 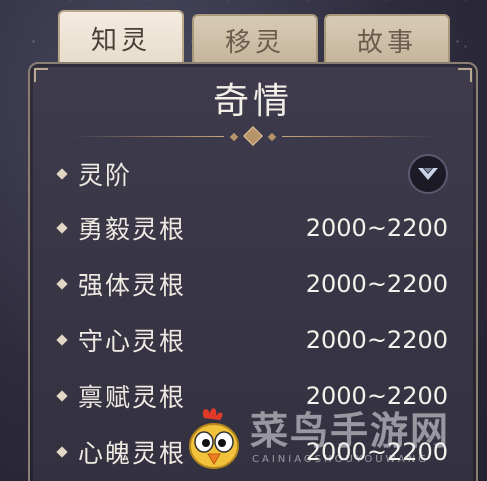 I want to click on title-divider, so click(x=253, y=136).